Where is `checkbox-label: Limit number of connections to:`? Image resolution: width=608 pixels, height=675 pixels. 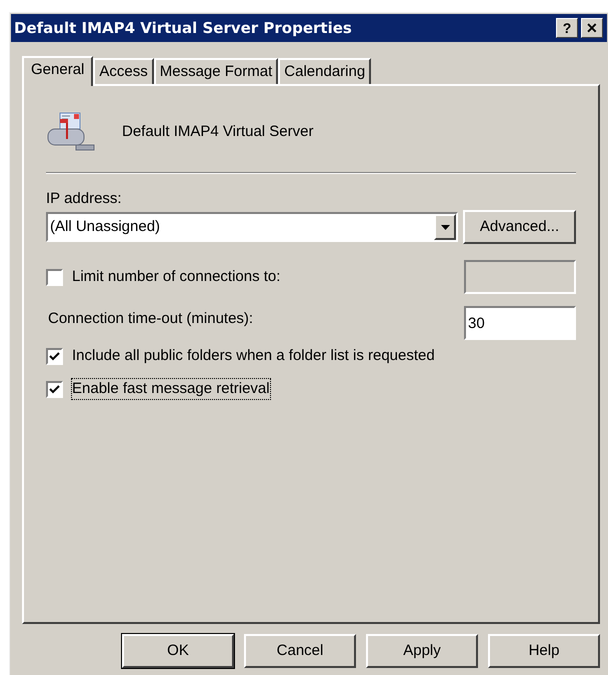
checkbox-label: Limit number of connections to: is located at coordinates (176, 276).